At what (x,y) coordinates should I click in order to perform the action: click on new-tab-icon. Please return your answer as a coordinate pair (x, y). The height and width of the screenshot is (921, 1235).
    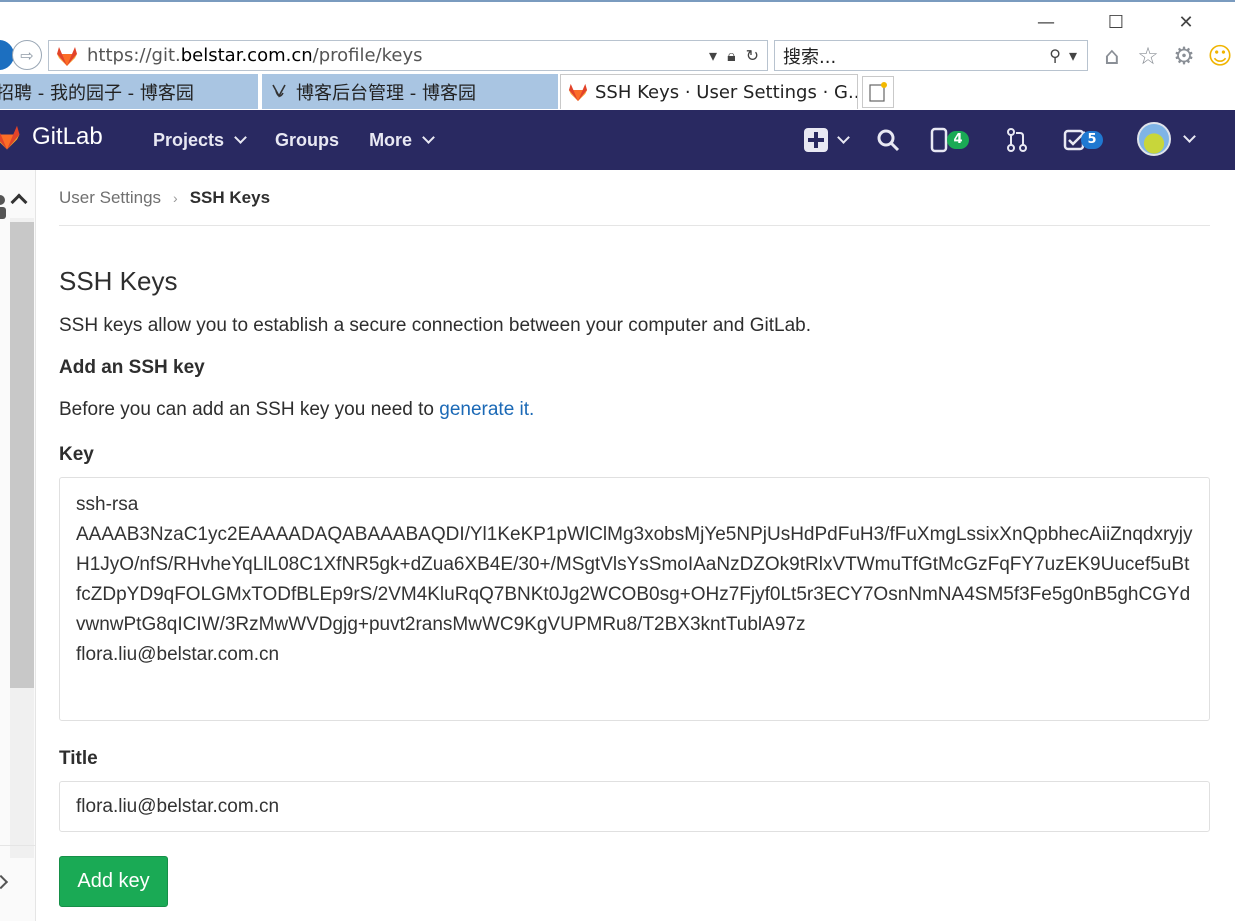
    Looking at the image, I should click on (878, 92).